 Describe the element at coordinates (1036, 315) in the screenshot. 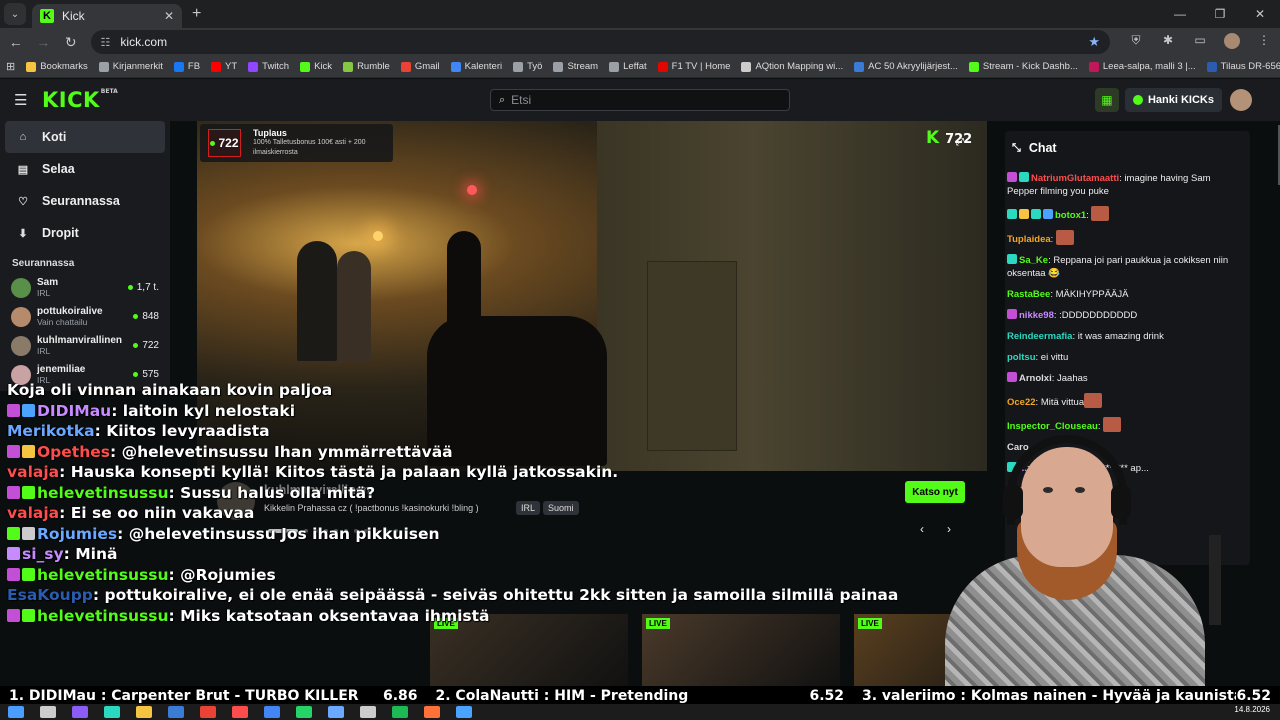

I see `chat-username: nikke98` at that location.